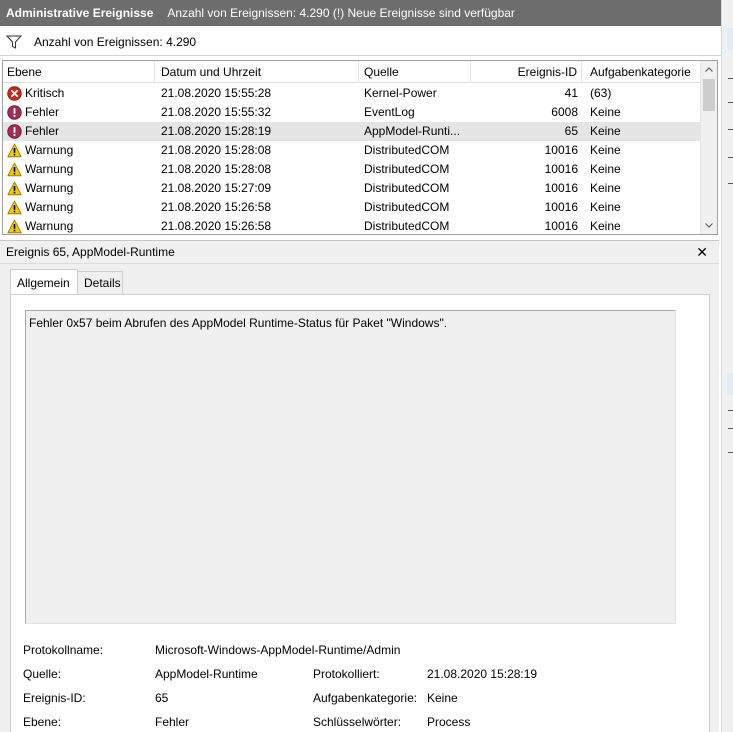 The height and width of the screenshot is (732, 733). I want to click on event-detail-title: Ereignis 65, AppModel-Runtime, so click(90, 252).